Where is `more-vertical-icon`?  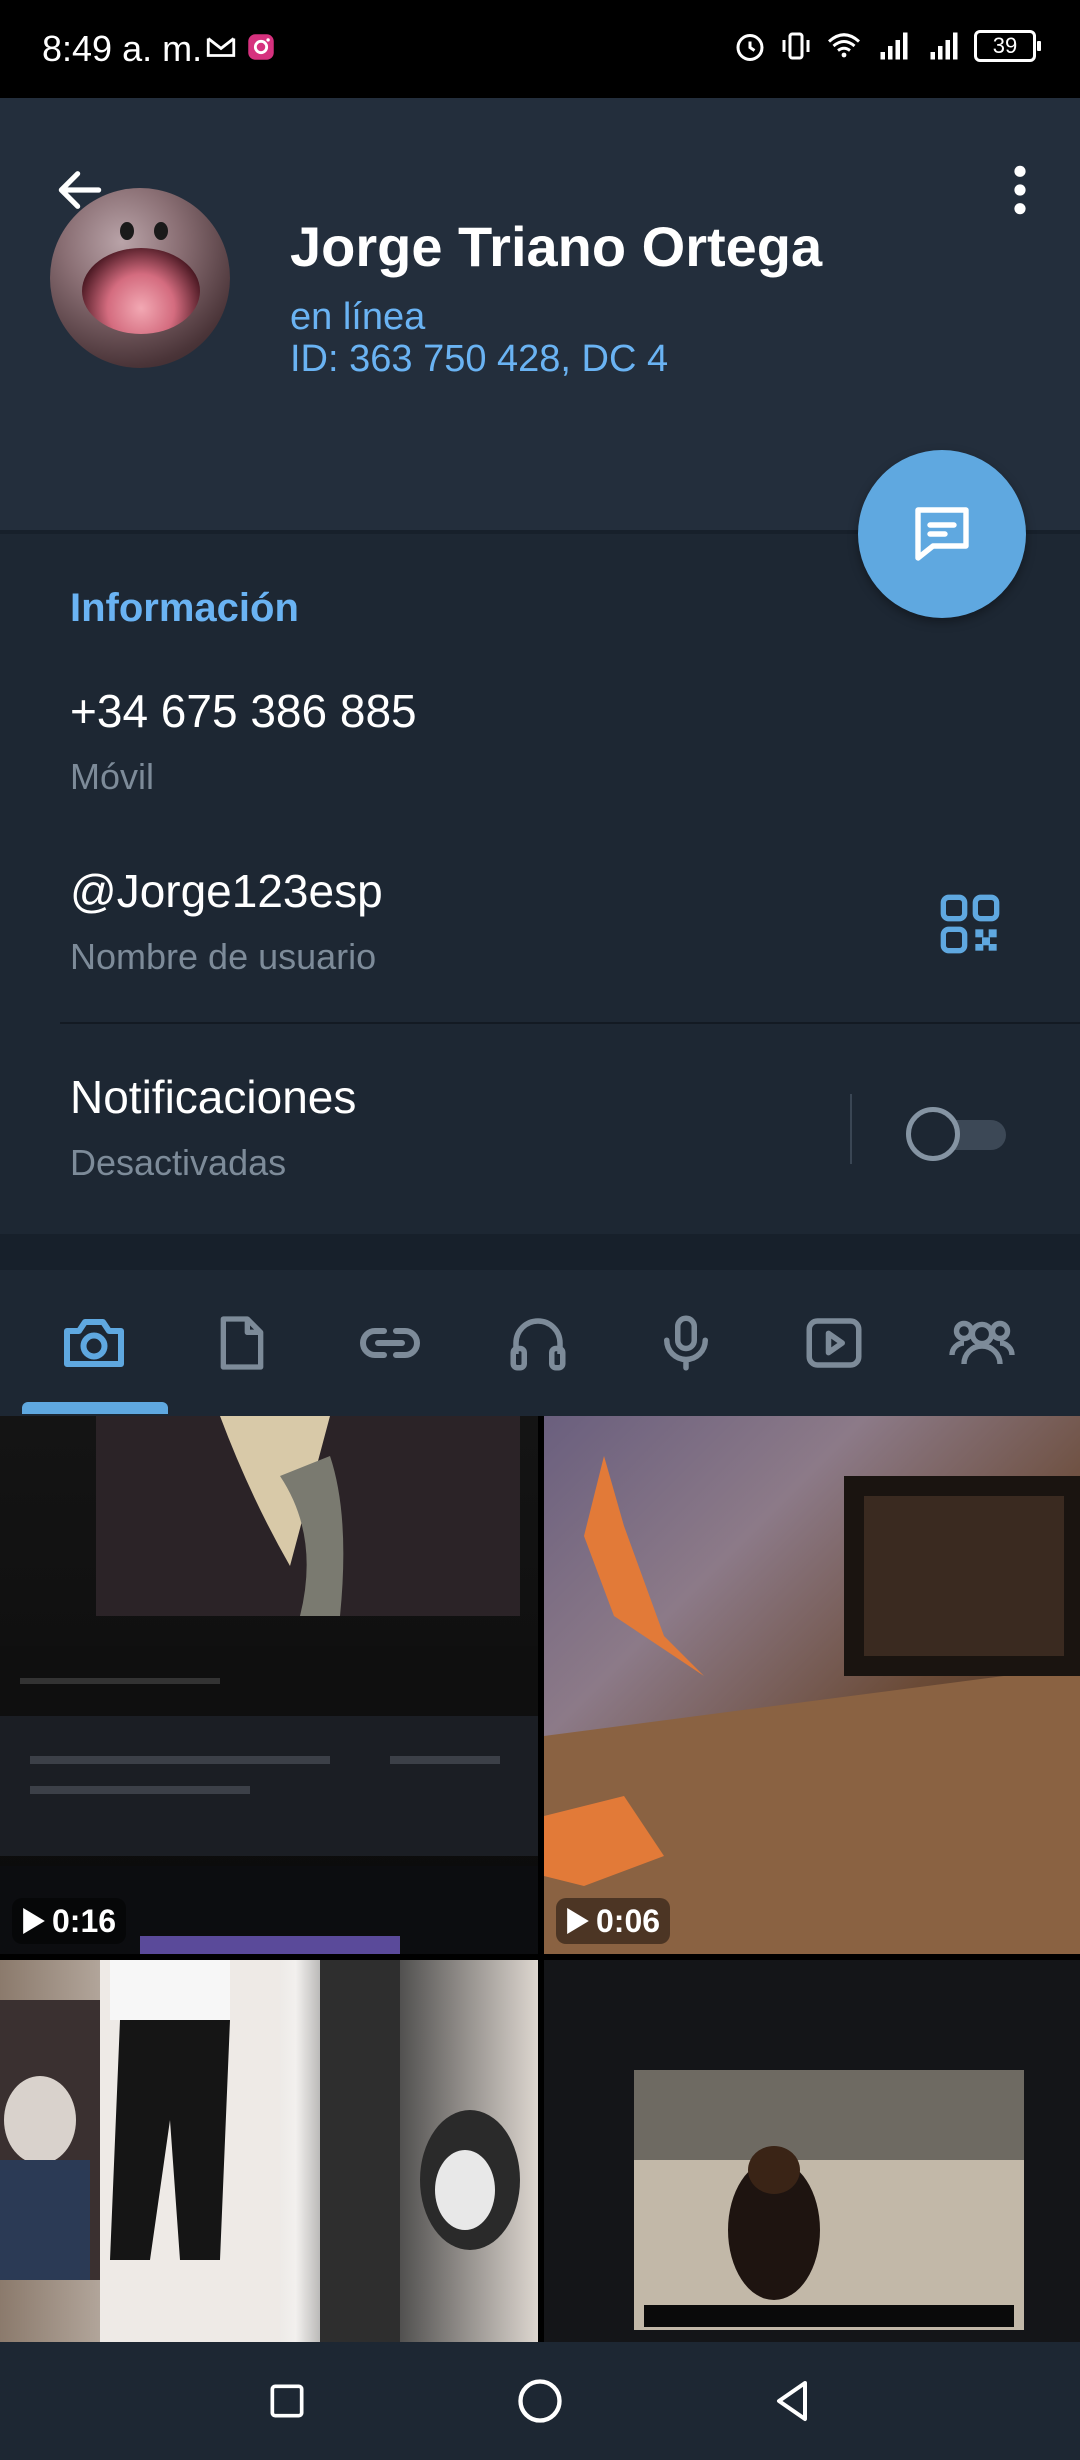
more-vertical-icon is located at coordinates (1020, 190).